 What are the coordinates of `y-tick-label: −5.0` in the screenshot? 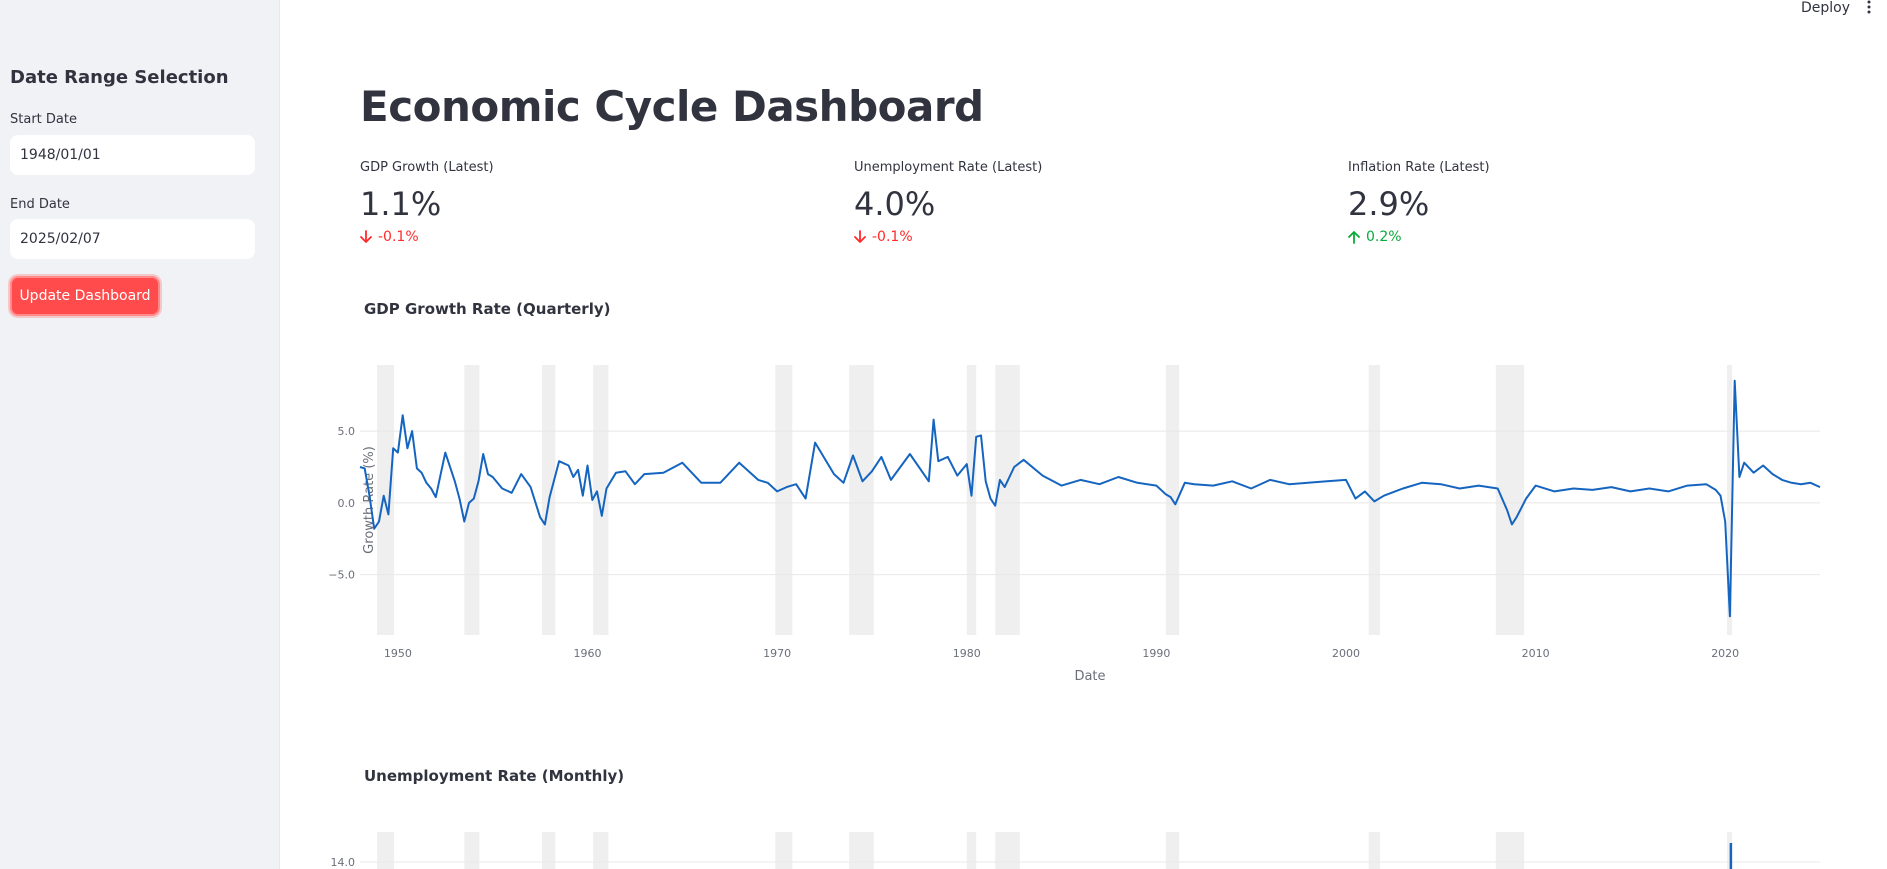 It's located at (341, 575).